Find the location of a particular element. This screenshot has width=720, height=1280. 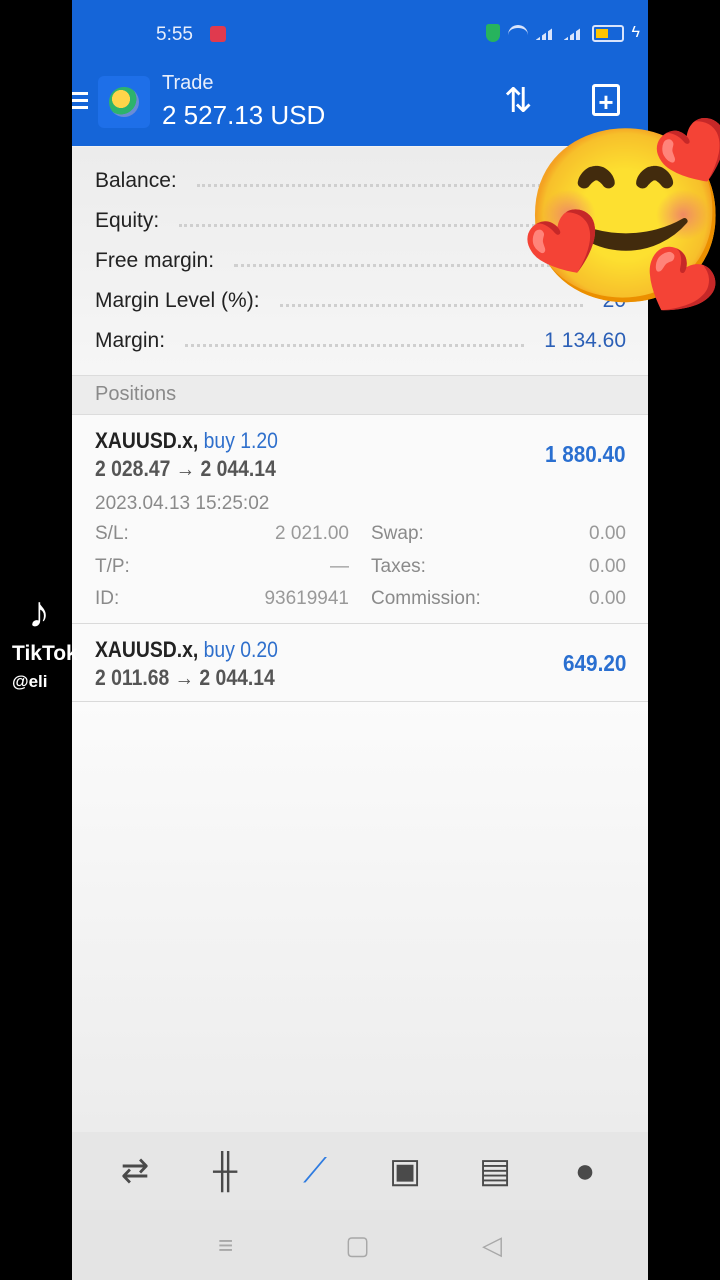

sl-label: S/L: is located at coordinates (112, 533).